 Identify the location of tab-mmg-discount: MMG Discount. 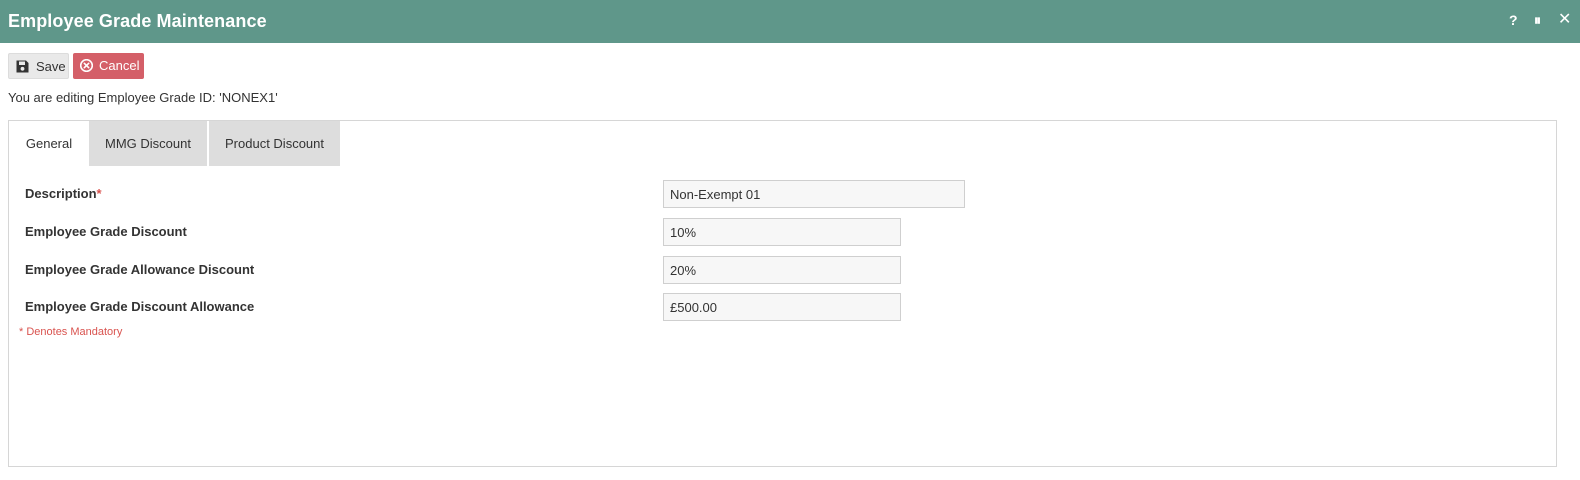
(148, 143).